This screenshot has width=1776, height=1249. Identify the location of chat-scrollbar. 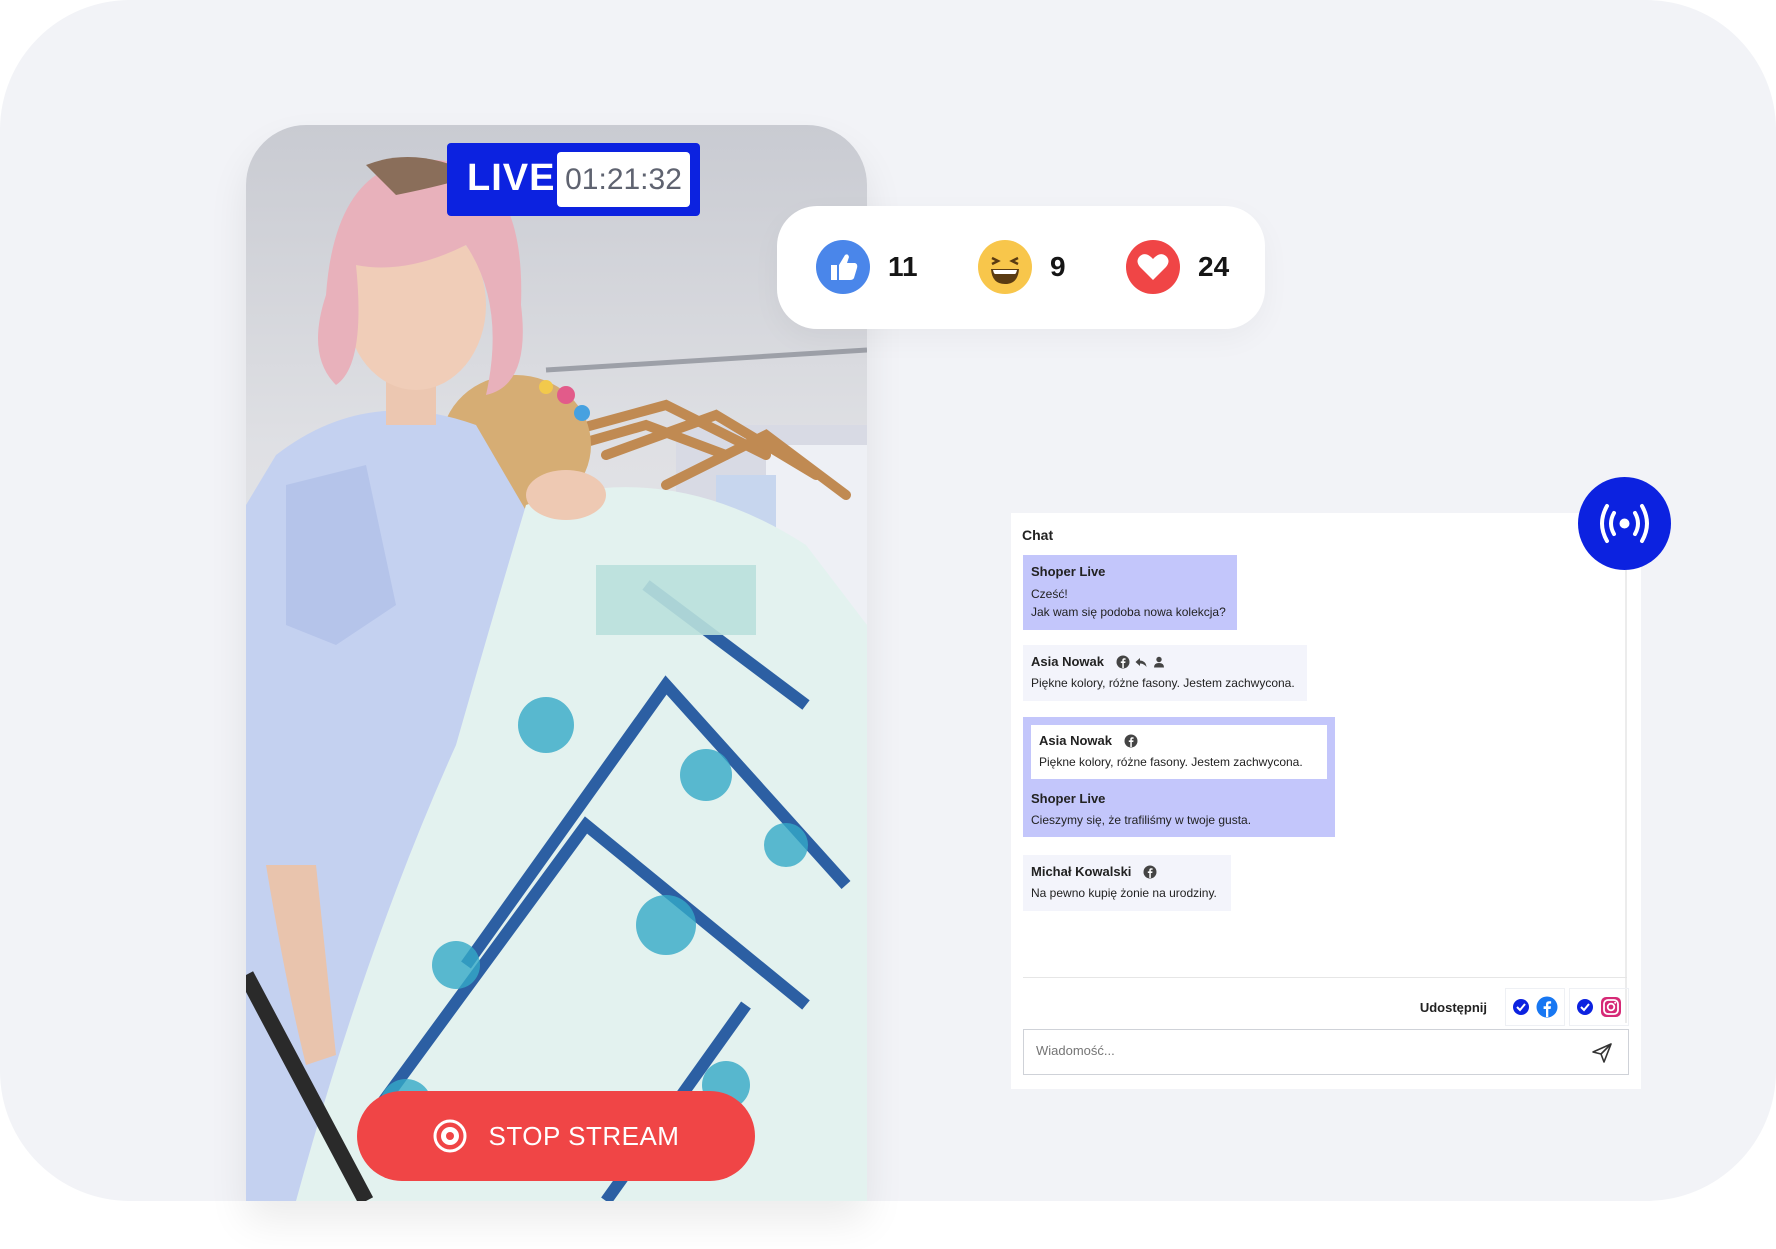
(1626, 793).